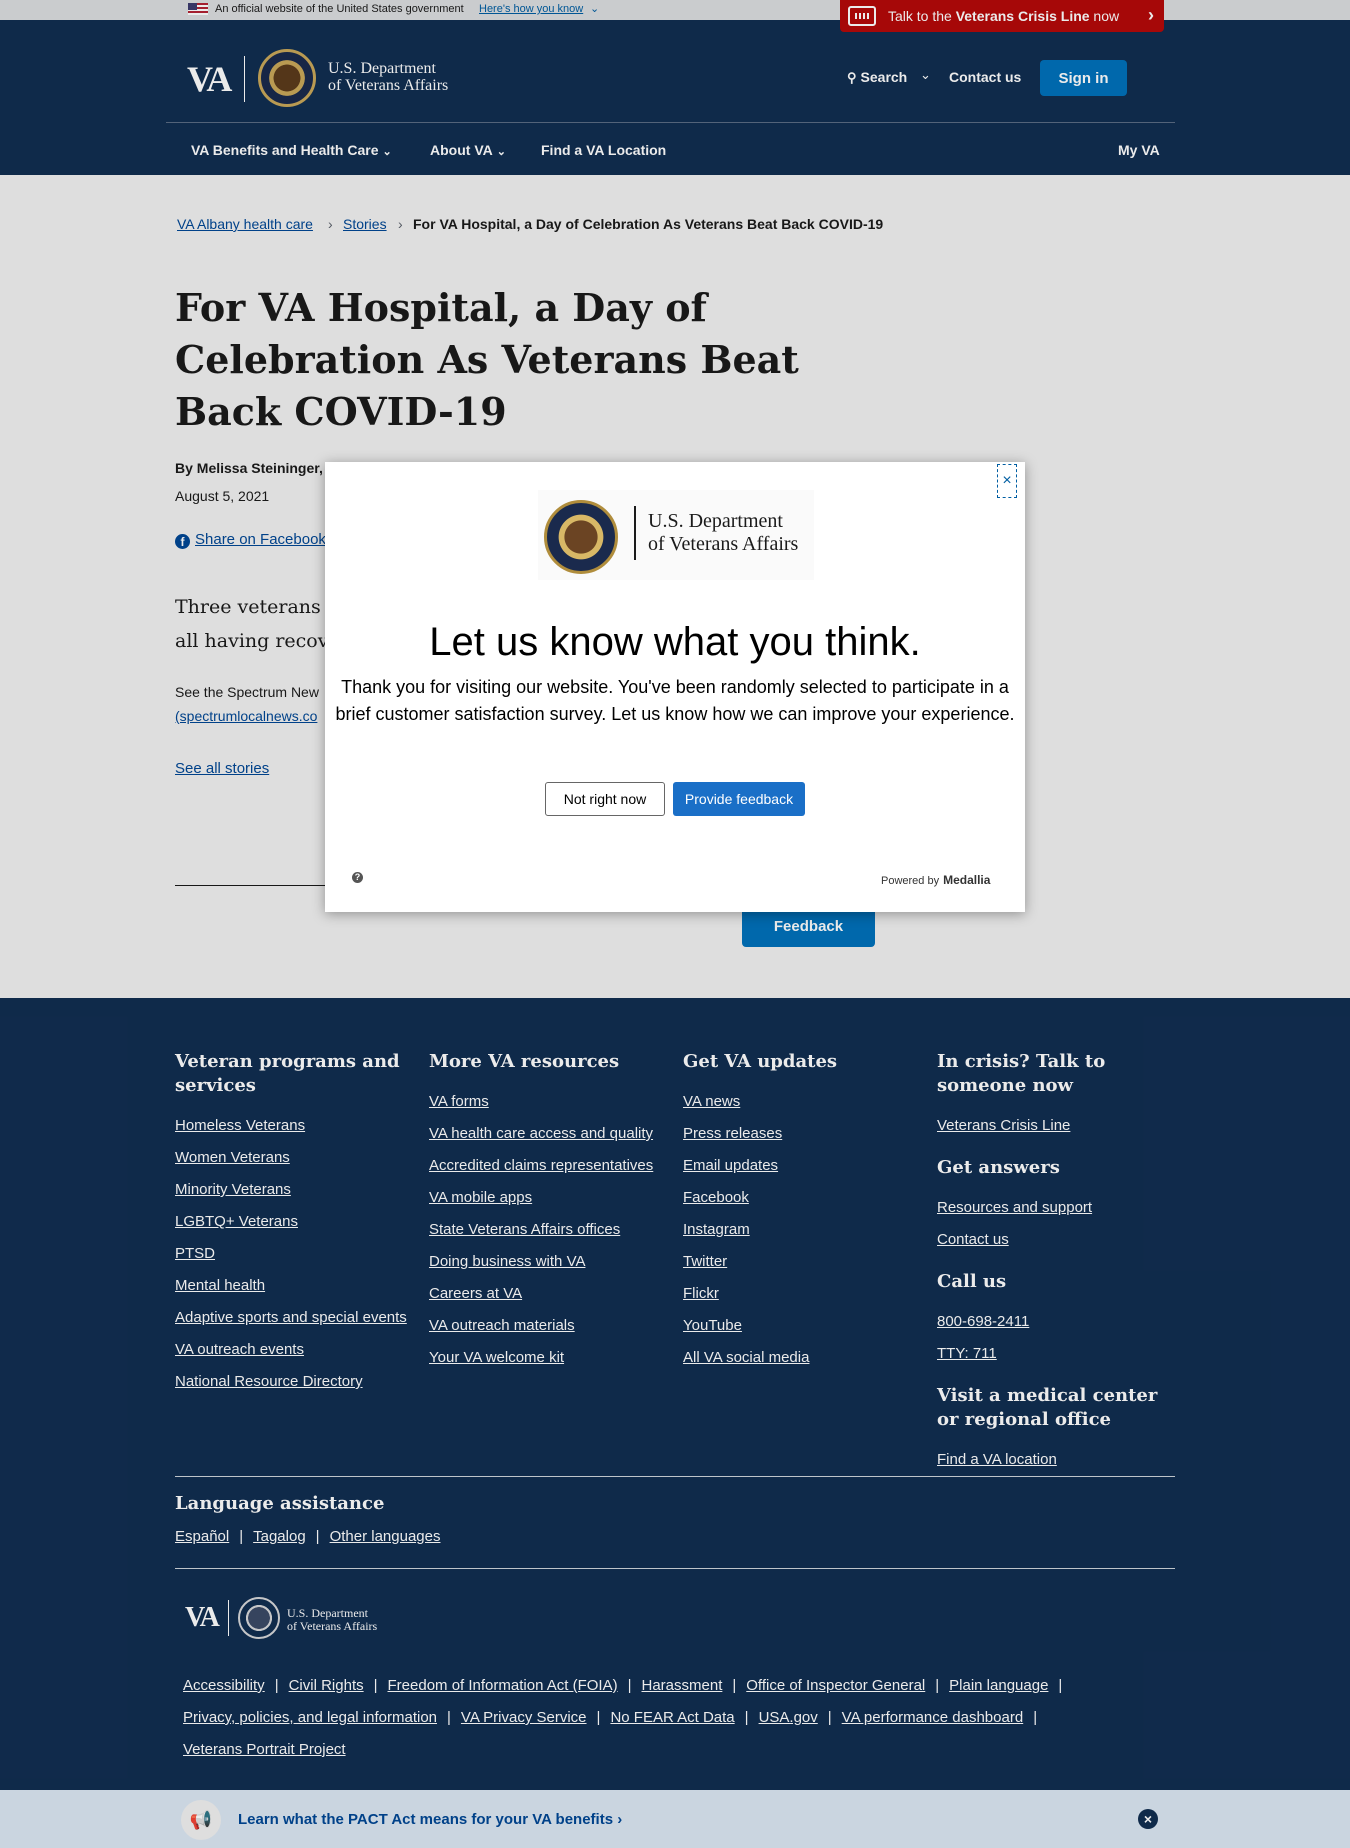 This screenshot has height=1848, width=1350. I want to click on modal-va-logo: U.S. Department of Veterans Affairs, so click(676, 535).